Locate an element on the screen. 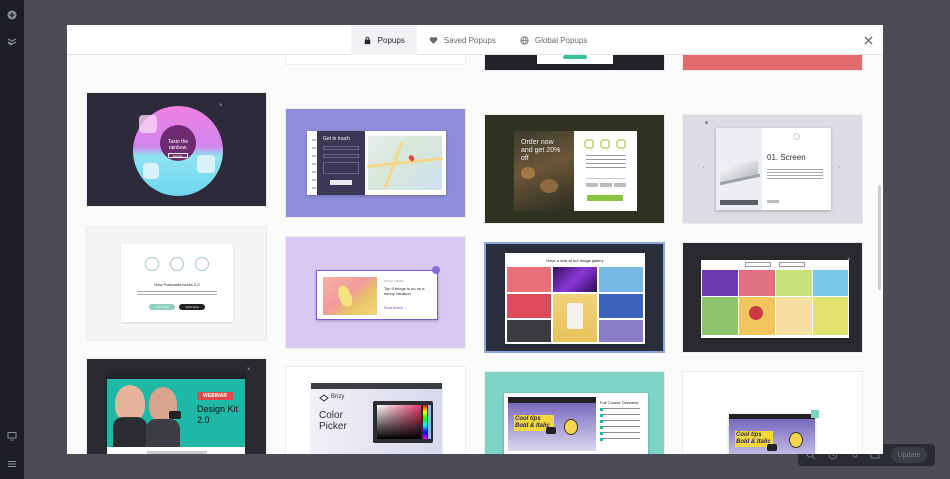 The height and width of the screenshot is (479, 950). popup-heading: How Postcards works 2.0 is located at coordinates (177, 284).